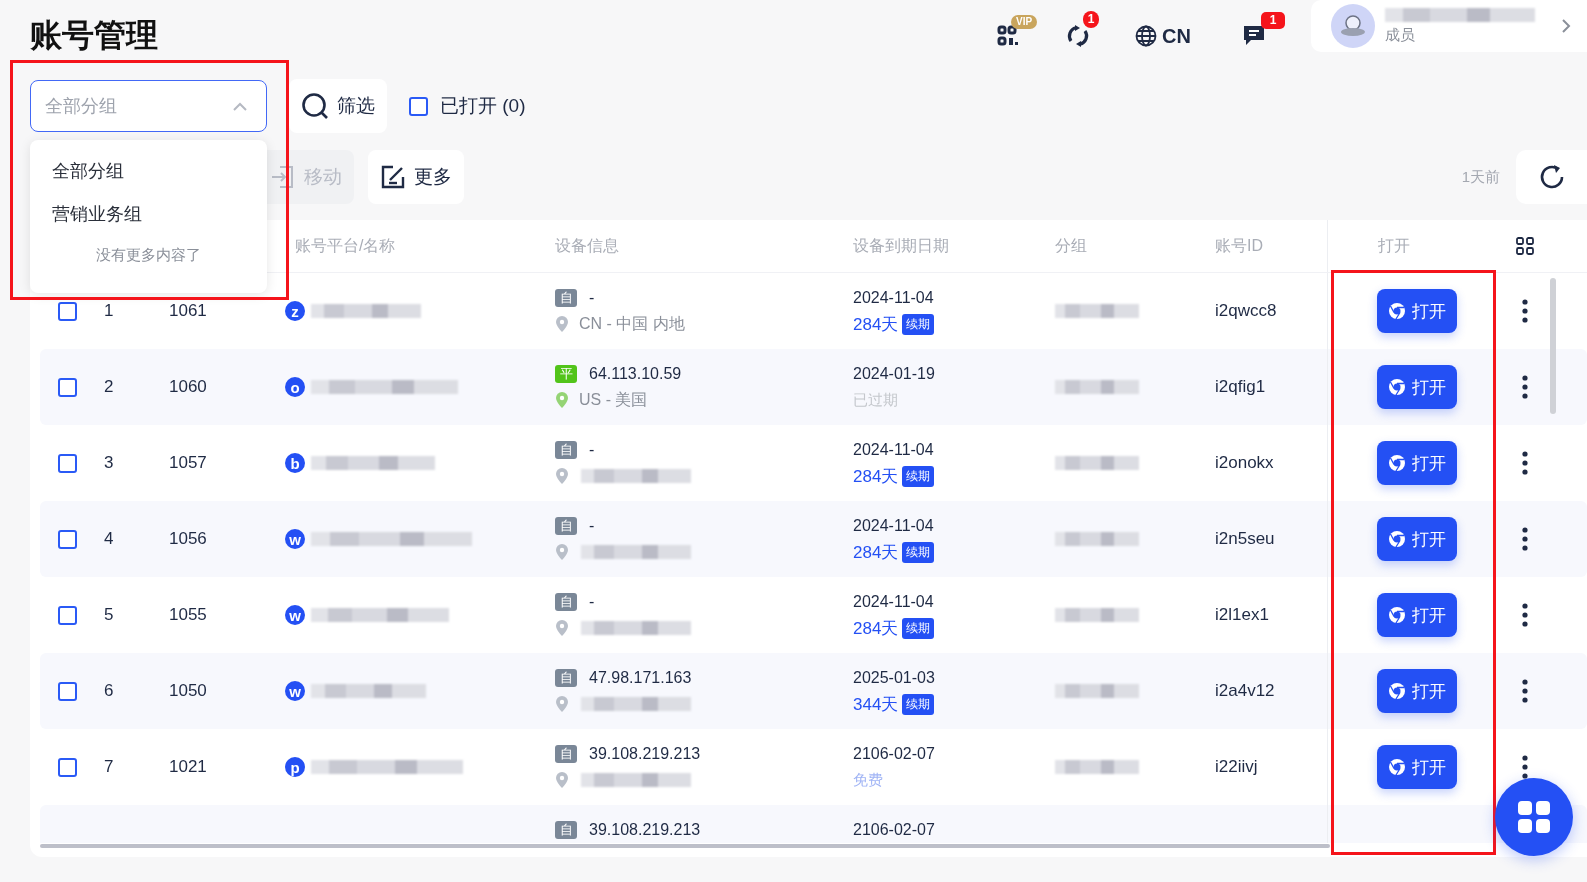  Describe the element at coordinates (1416, 246) in the screenshot. I see `column-header: 打开` at that location.